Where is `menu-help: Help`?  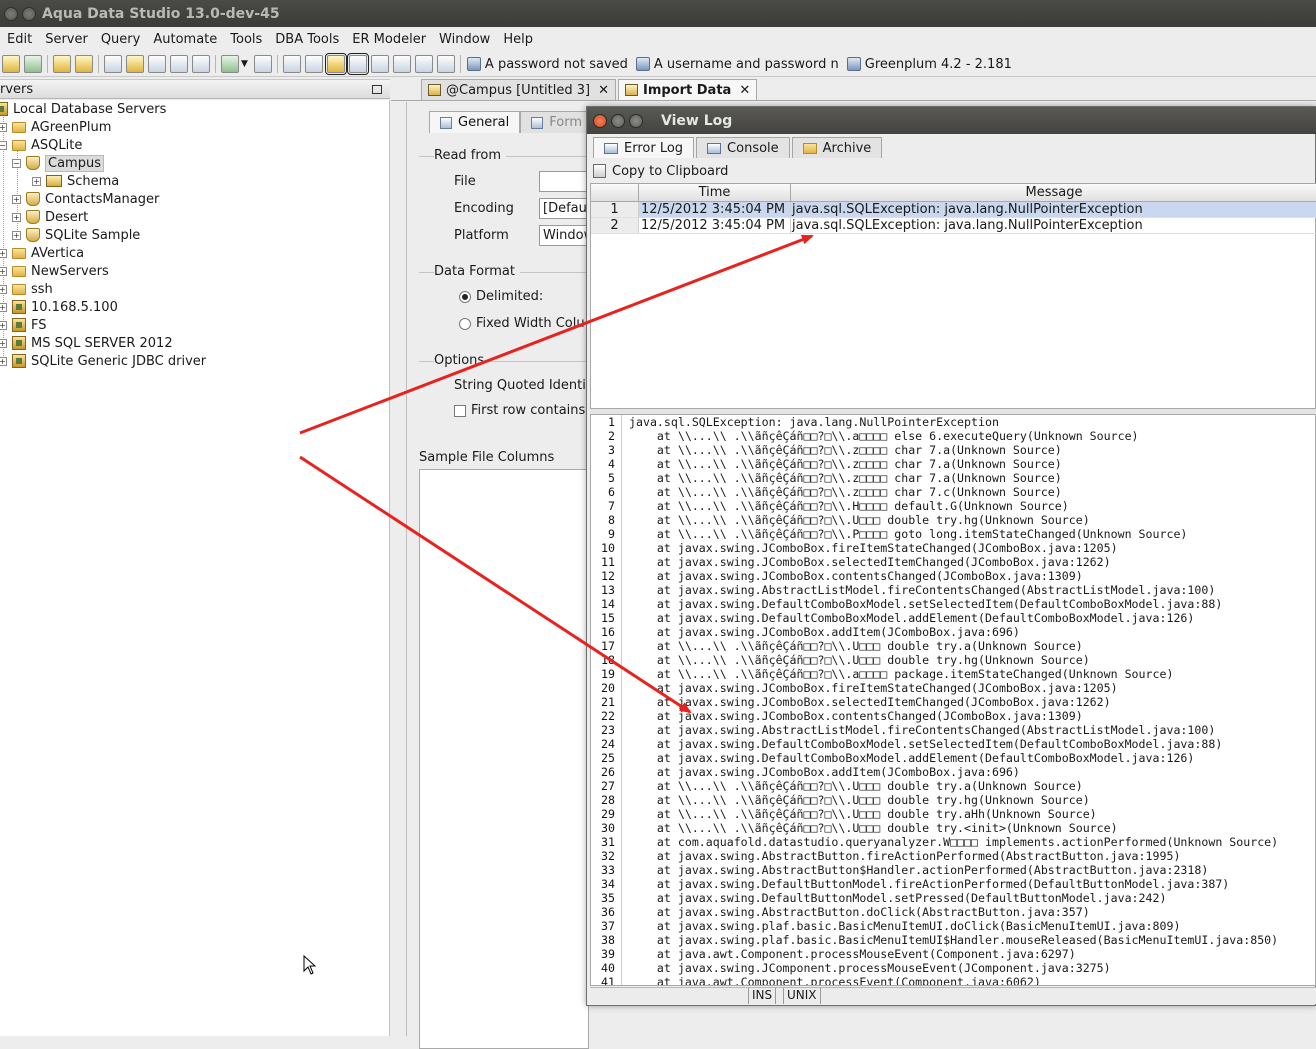
menu-help: Help is located at coordinates (517, 39).